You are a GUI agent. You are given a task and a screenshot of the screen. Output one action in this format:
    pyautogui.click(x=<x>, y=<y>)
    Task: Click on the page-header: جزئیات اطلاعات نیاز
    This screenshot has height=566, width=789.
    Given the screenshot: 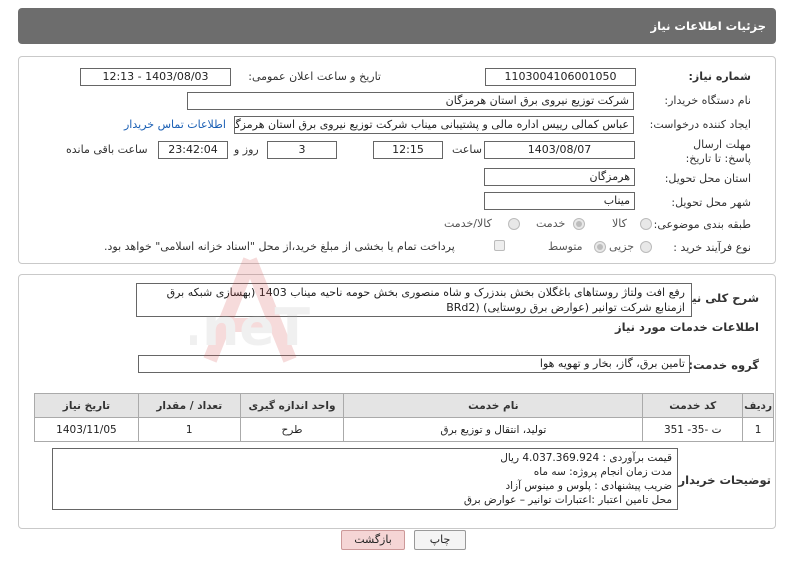 What is the action you would take?
    pyautogui.click(x=397, y=26)
    